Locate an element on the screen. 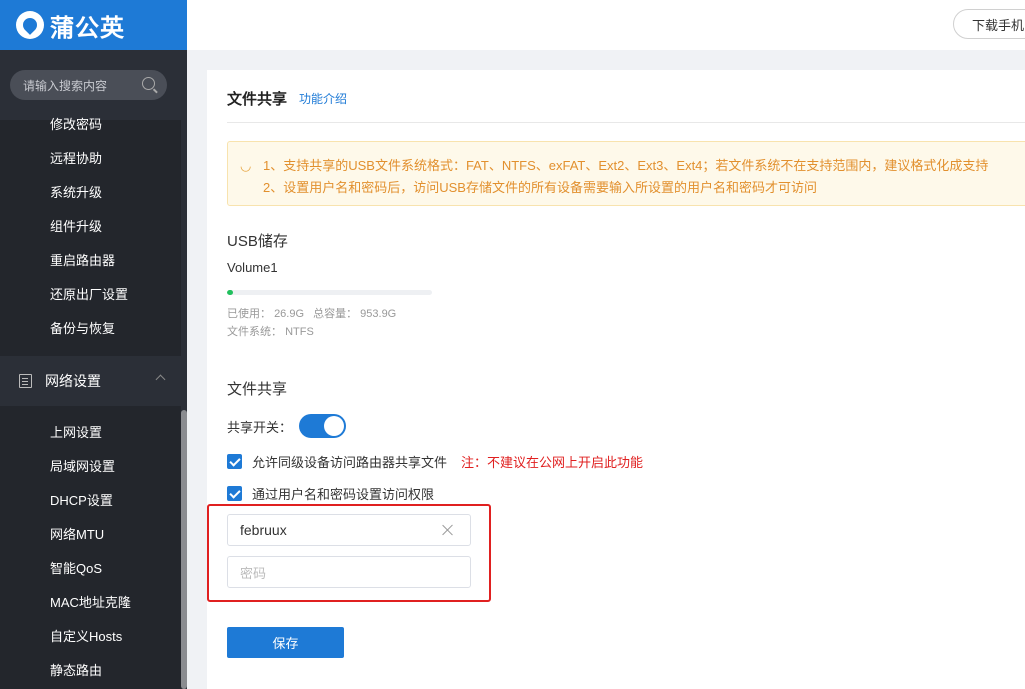 The width and height of the screenshot is (1025, 689). usb-storage-title: USB储存 is located at coordinates (257, 241).